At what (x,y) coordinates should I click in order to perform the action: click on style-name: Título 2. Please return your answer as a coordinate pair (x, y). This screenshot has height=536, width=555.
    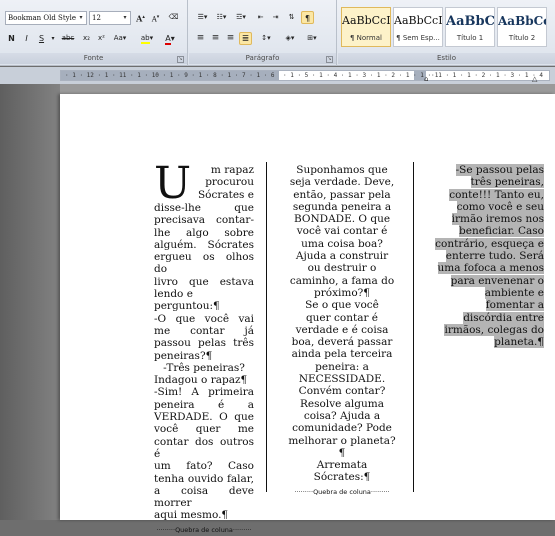
    Looking at the image, I should click on (522, 38).